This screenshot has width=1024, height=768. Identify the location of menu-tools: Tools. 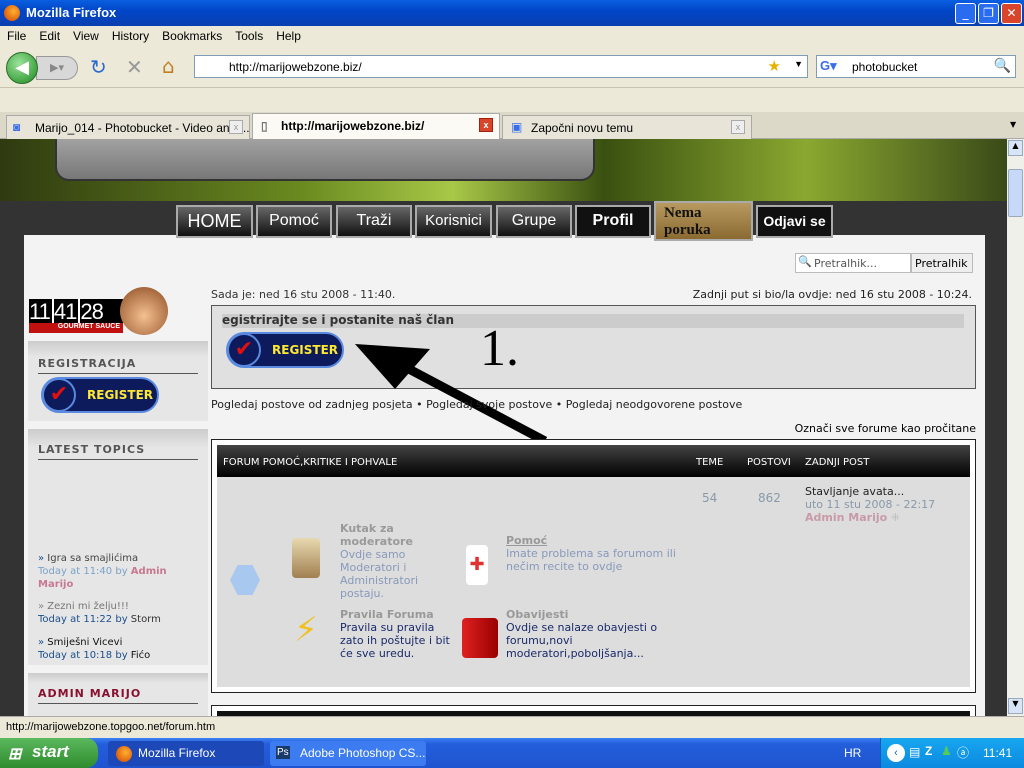
(248, 34).